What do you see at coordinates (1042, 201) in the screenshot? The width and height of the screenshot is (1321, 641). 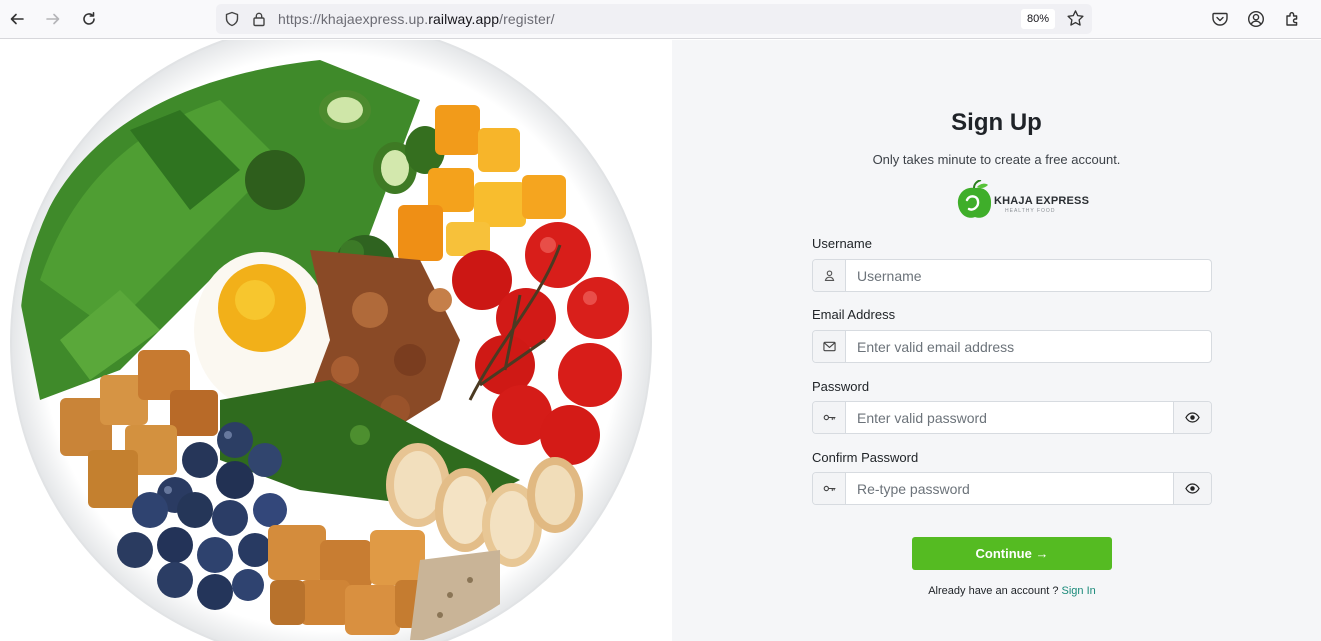 I see `brand-name: KHAJA EXPRESS` at bounding box center [1042, 201].